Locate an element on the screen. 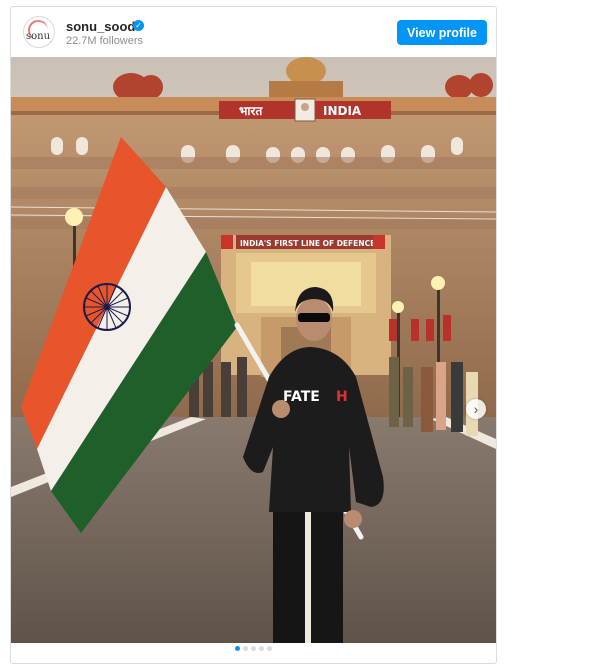  chevron-right-icon: › is located at coordinates (476, 409).